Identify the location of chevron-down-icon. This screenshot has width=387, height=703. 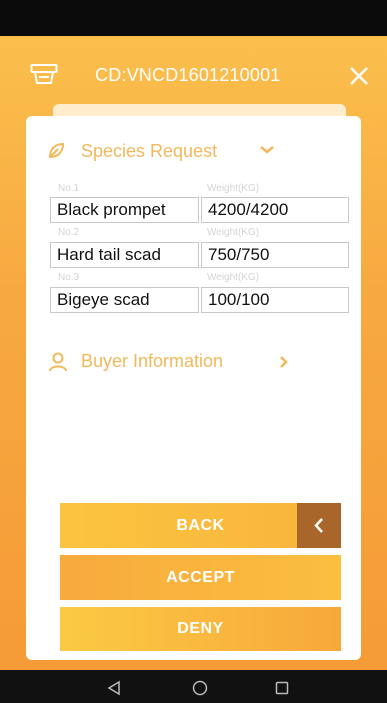
(267, 150).